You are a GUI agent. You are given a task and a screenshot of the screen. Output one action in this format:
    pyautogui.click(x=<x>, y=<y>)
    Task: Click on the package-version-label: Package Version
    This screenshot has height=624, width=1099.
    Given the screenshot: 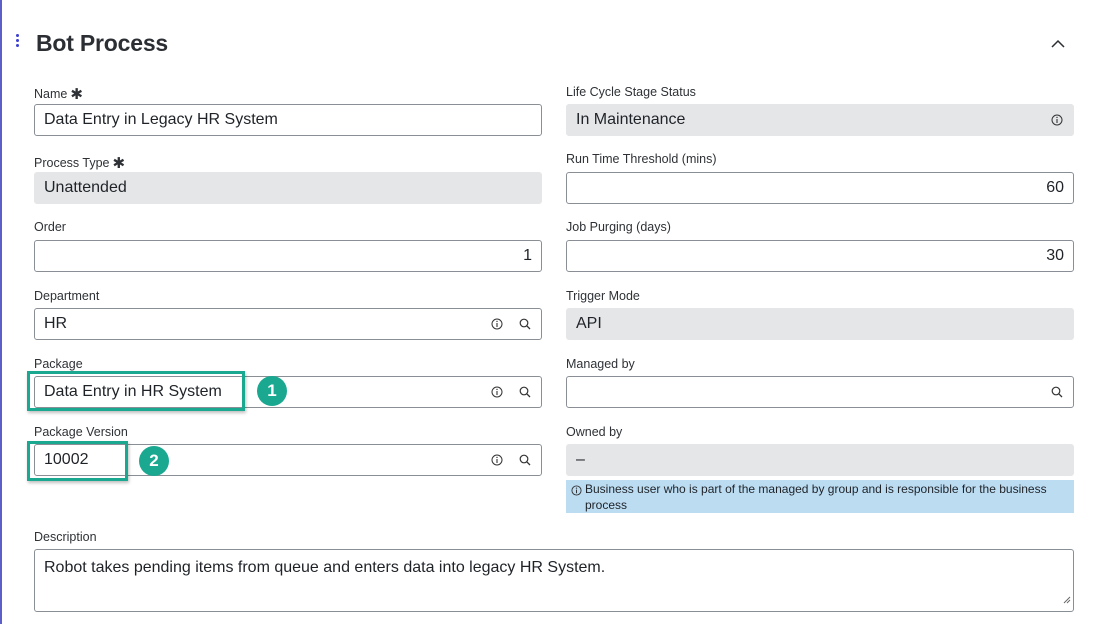 What is the action you would take?
    pyautogui.click(x=81, y=432)
    